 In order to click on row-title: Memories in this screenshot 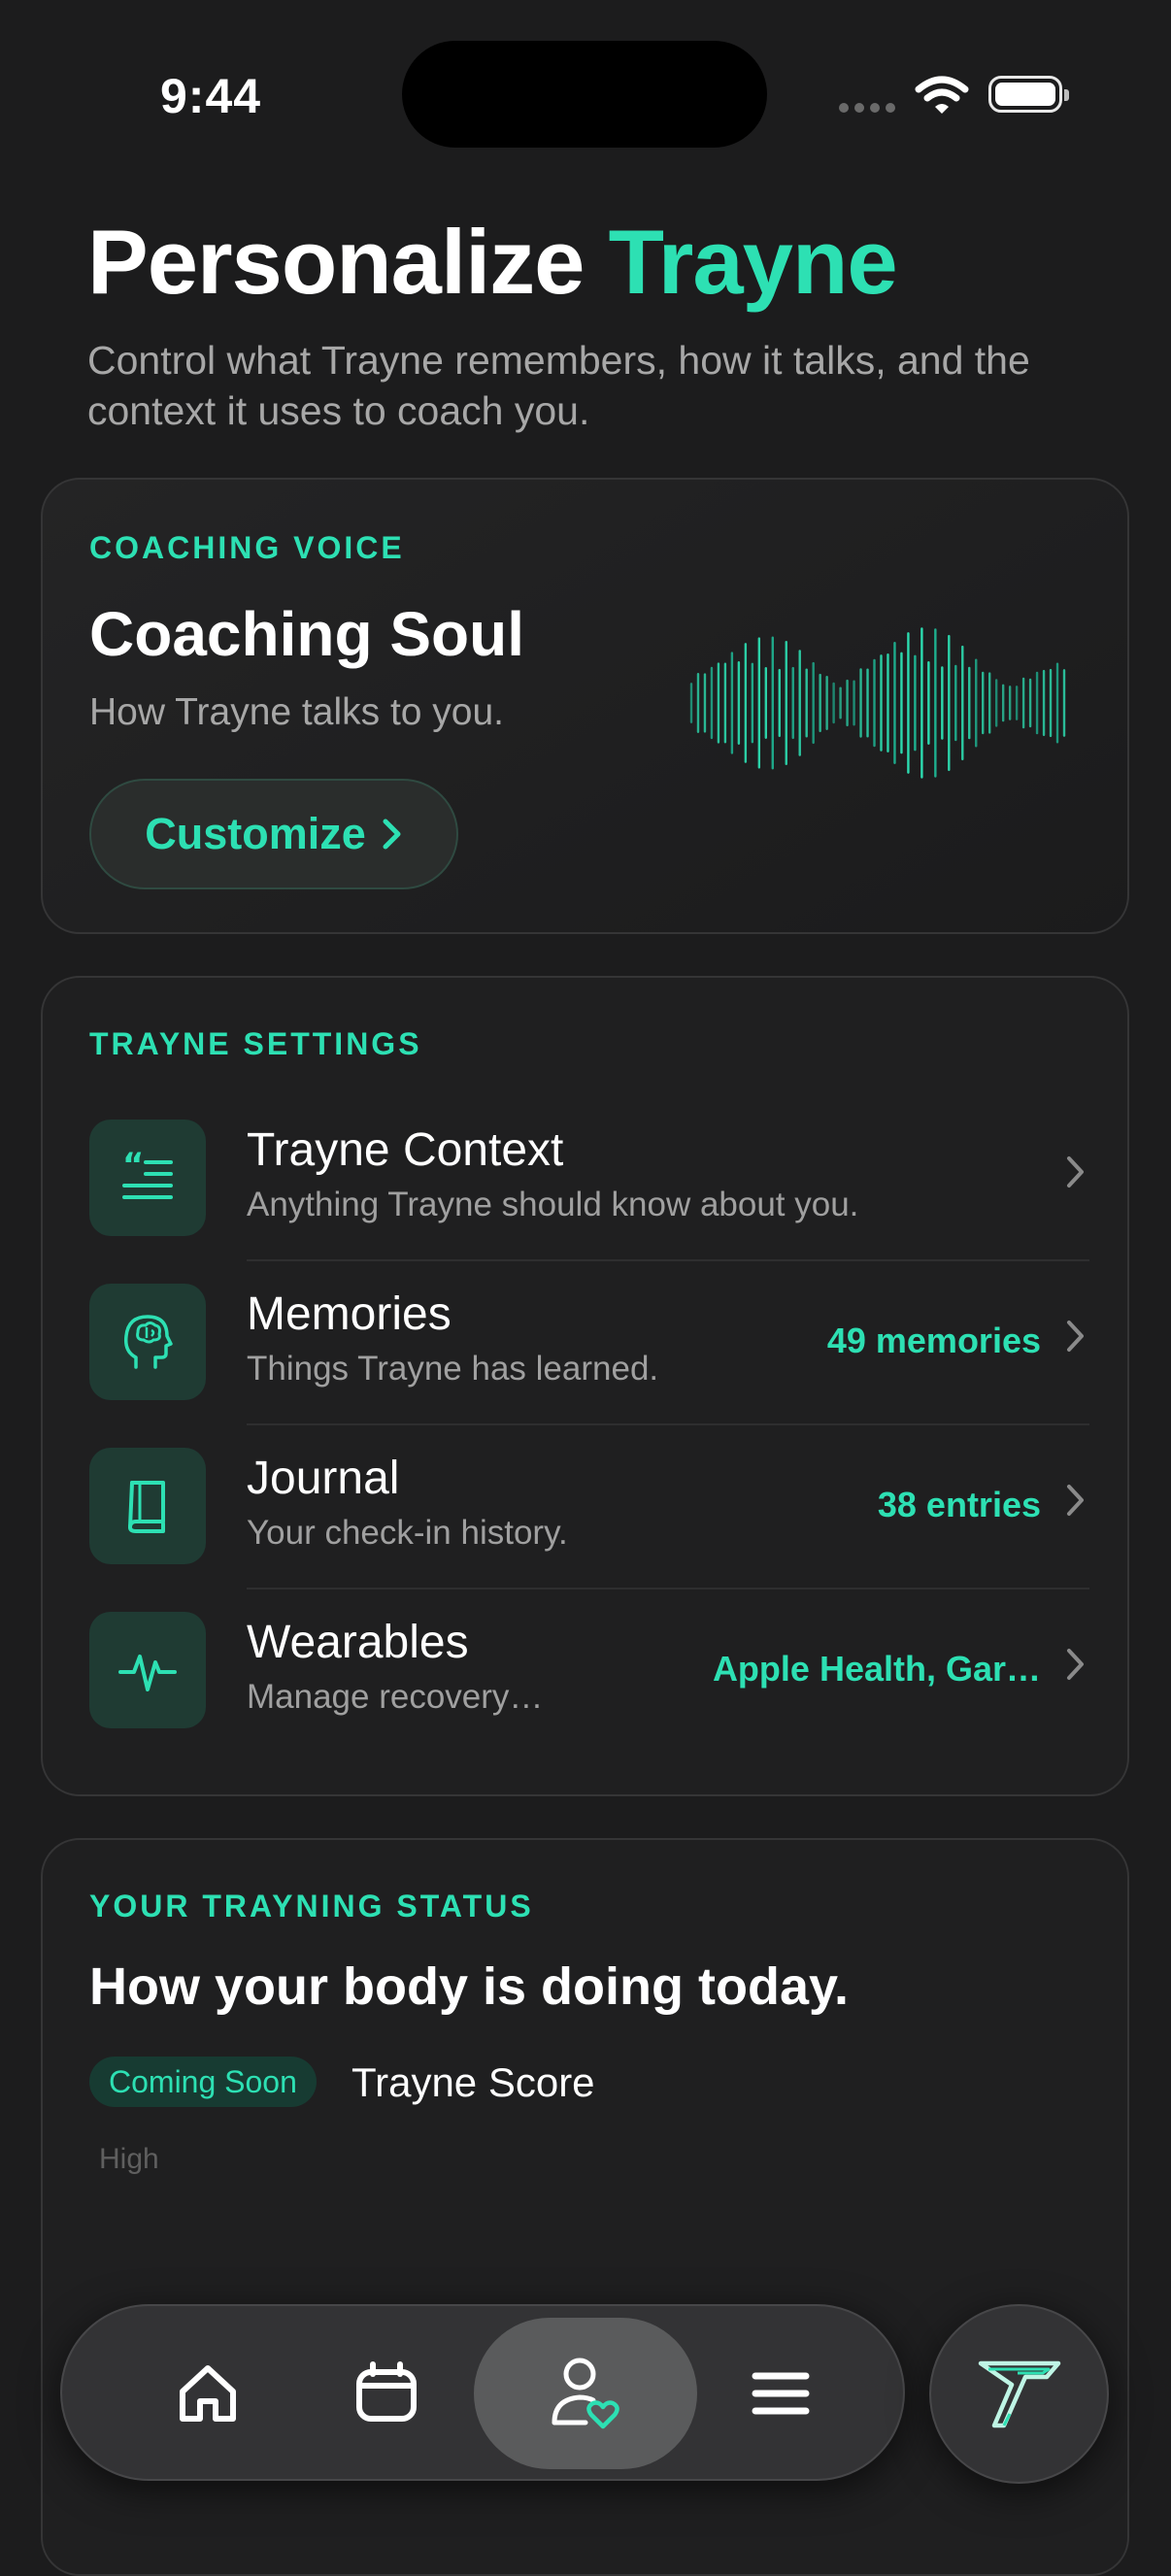, I will do `click(350, 1314)`.